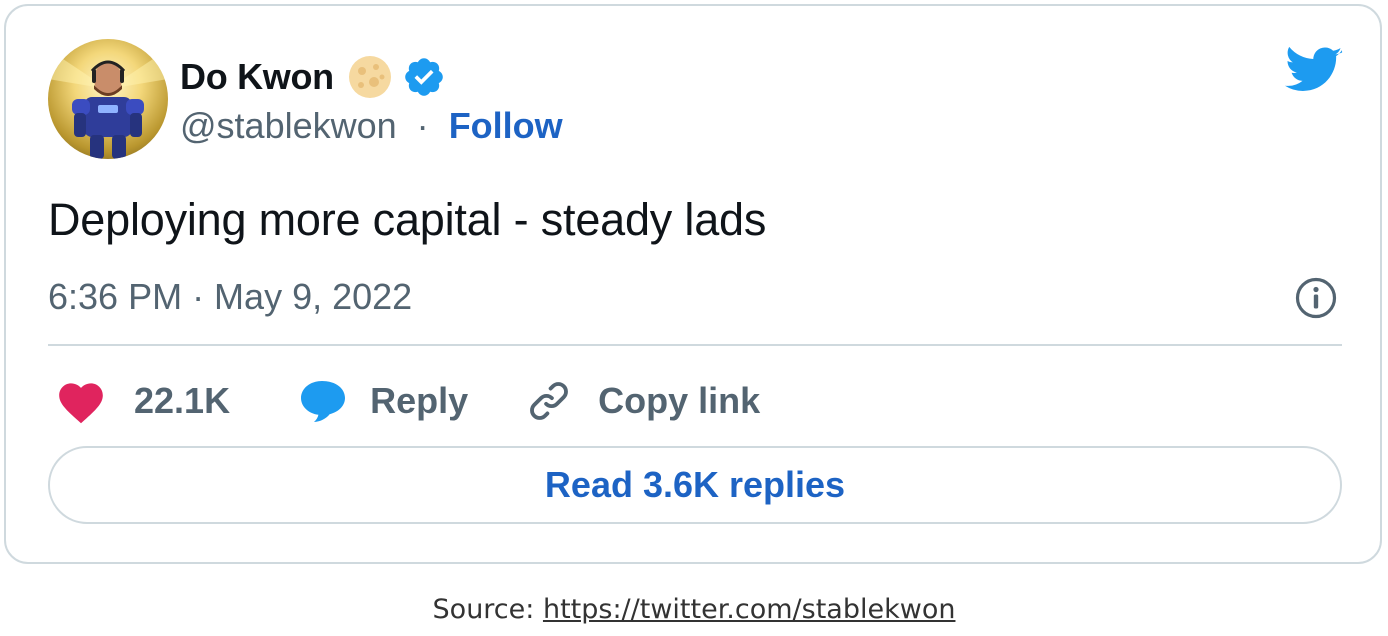  Describe the element at coordinates (695, 485) in the screenshot. I see `read-replies-button: Read 3.6K replies` at that location.